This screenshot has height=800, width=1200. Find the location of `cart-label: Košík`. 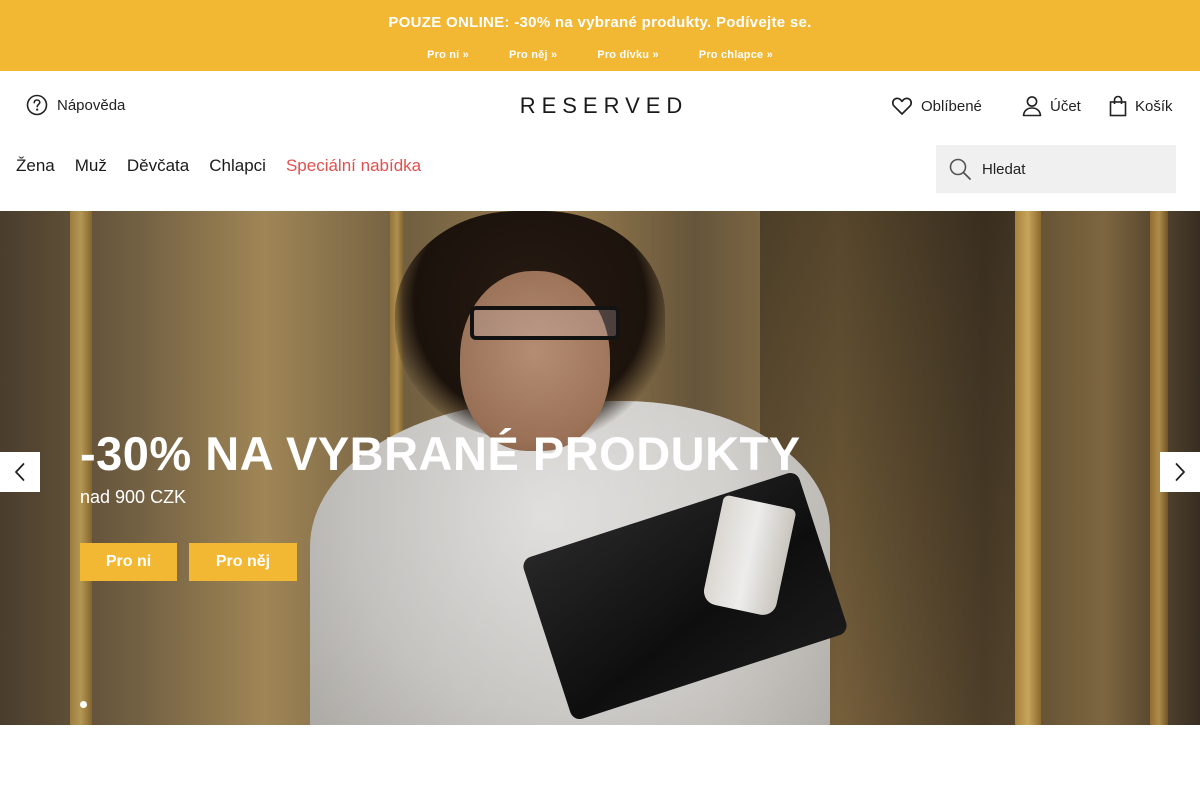

cart-label: Košík is located at coordinates (1154, 106).